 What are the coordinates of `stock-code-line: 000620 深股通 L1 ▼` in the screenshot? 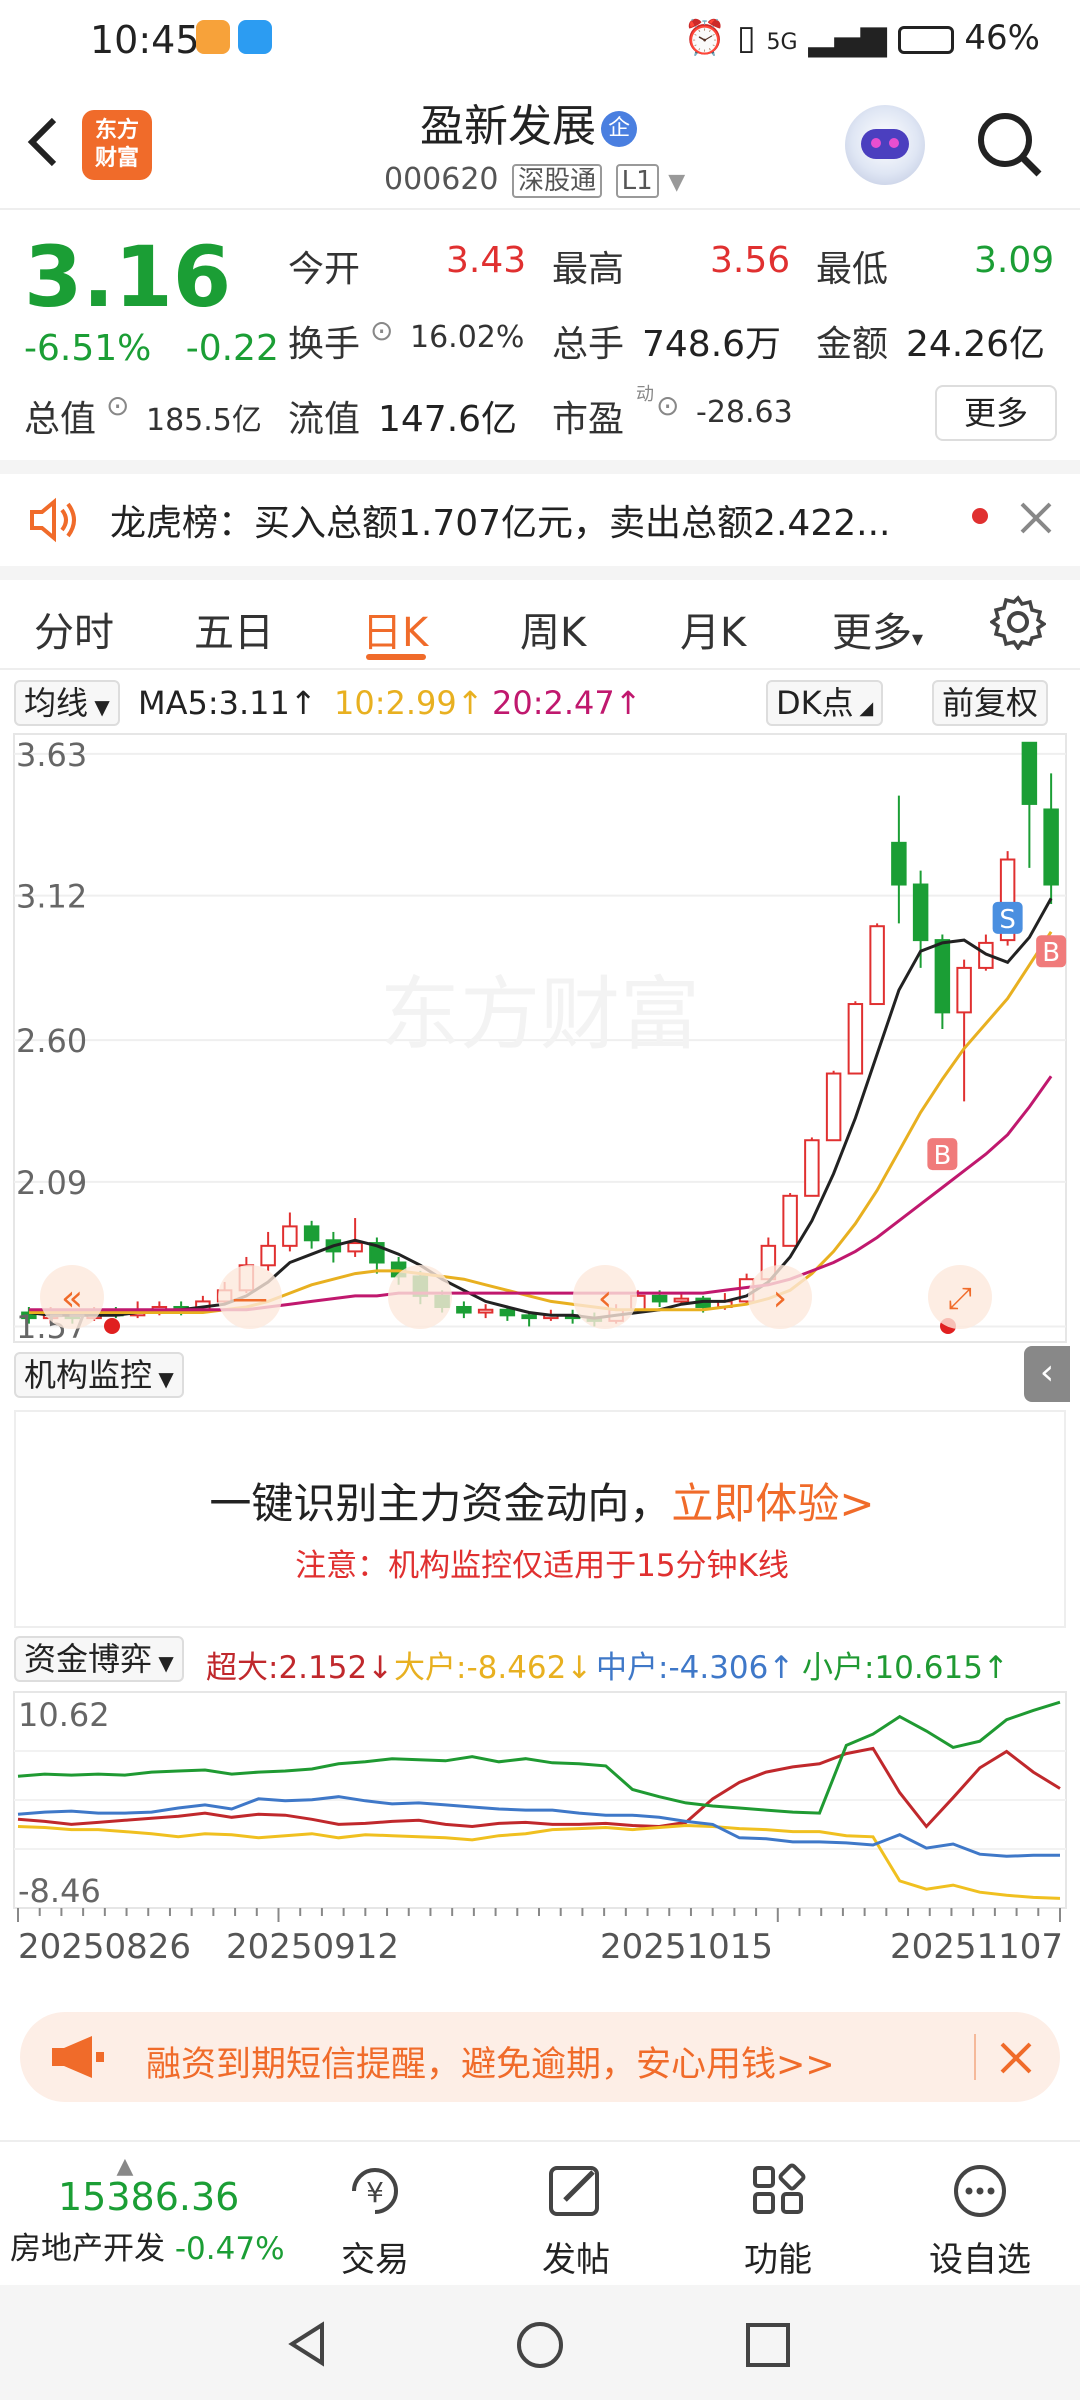 It's located at (534, 179).